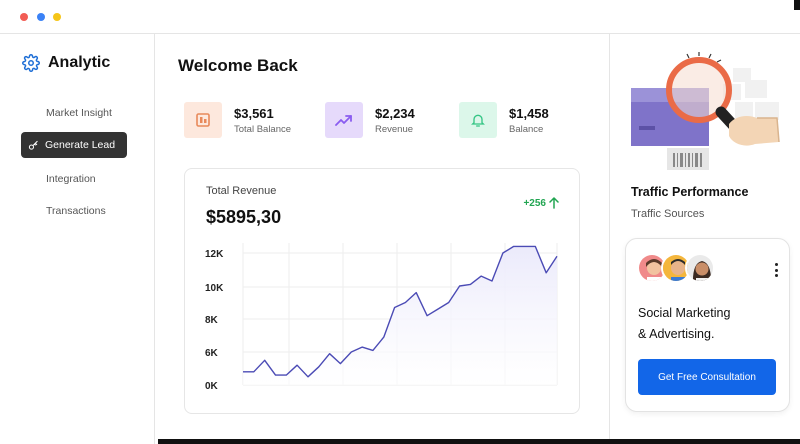  I want to click on stat-total-balance: $3,561 Total Balance, so click(237, 120).